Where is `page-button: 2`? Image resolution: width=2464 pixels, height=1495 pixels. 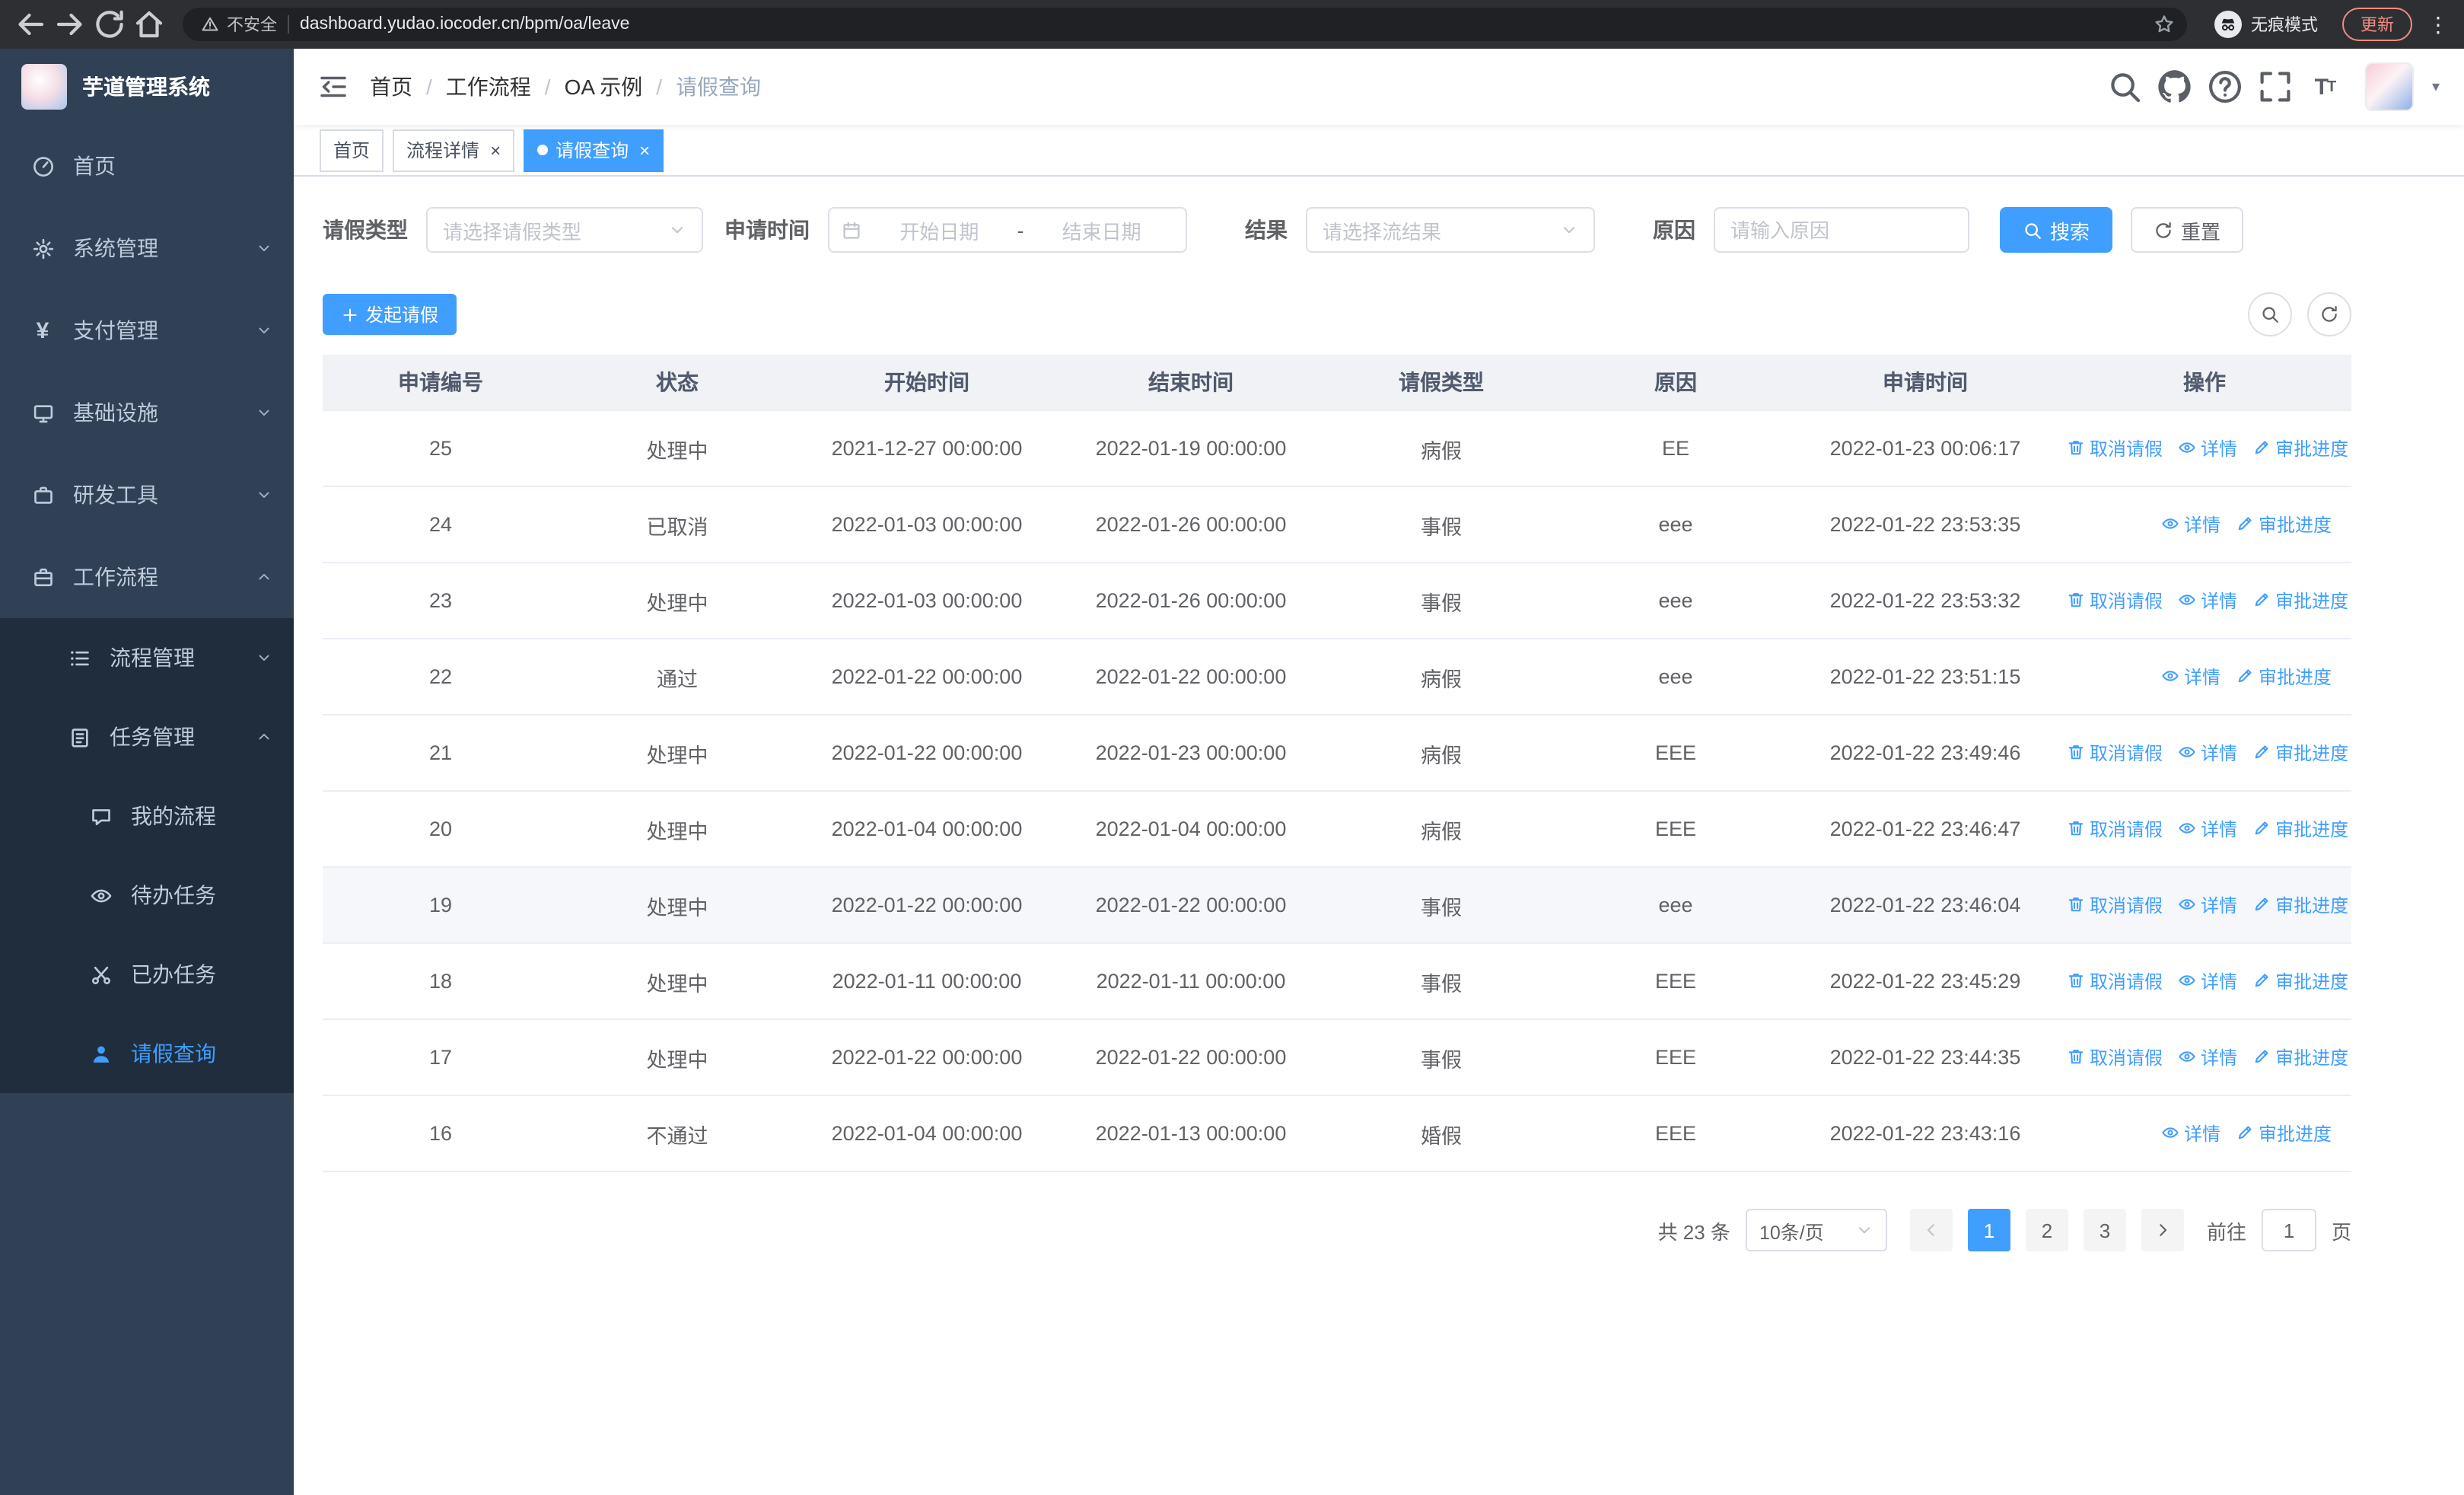 page-button: 2 is located at coordinates (2046, 1230).